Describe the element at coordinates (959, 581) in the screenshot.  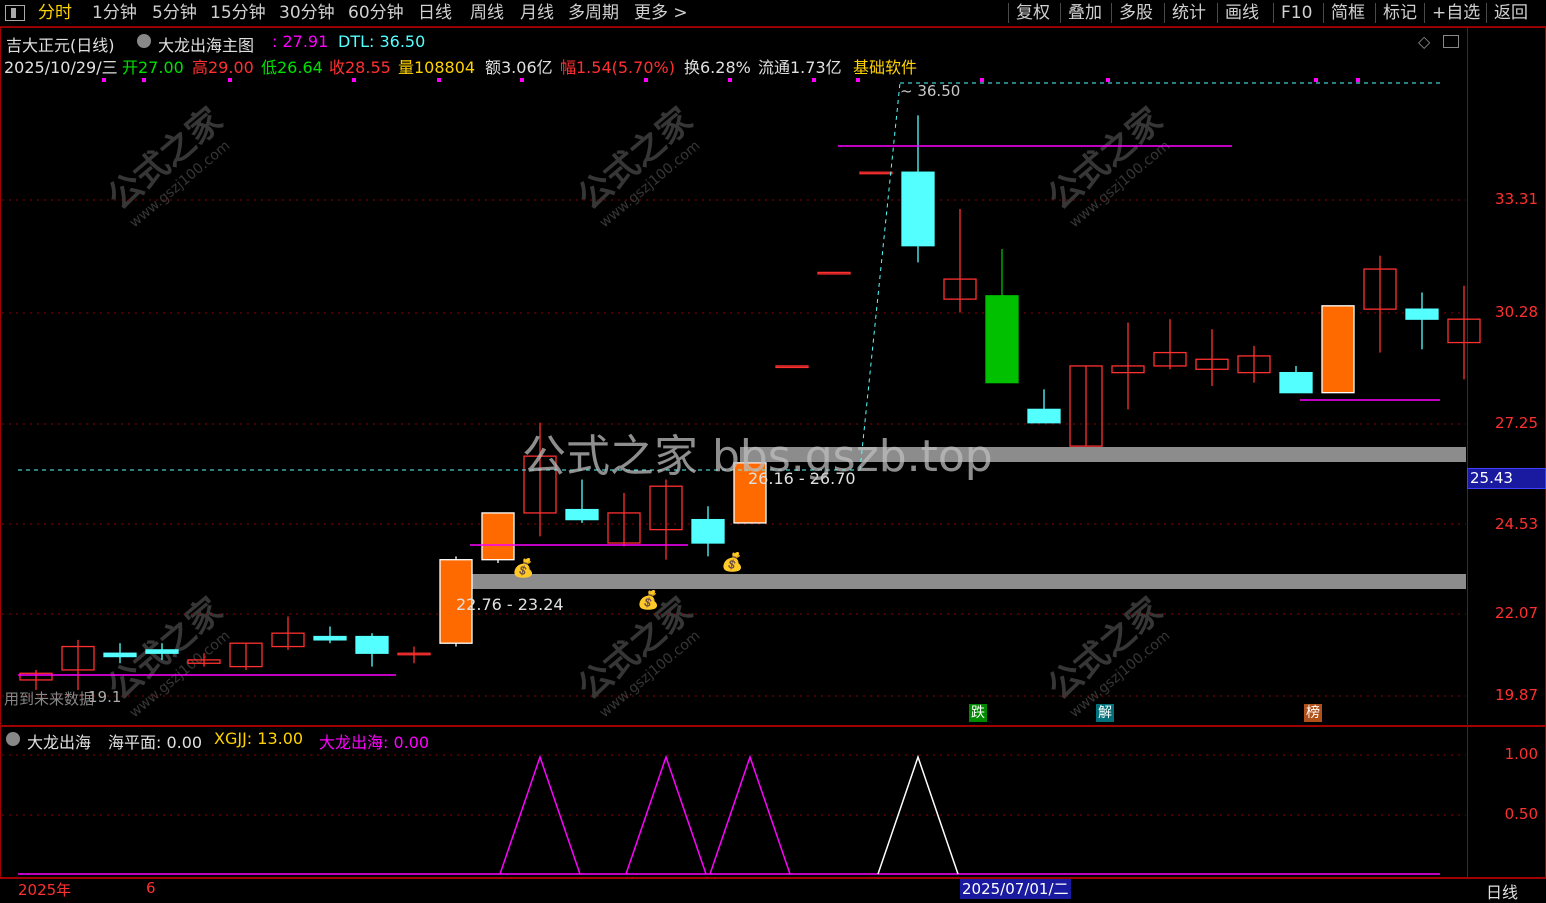
I see `support-band` at that location.